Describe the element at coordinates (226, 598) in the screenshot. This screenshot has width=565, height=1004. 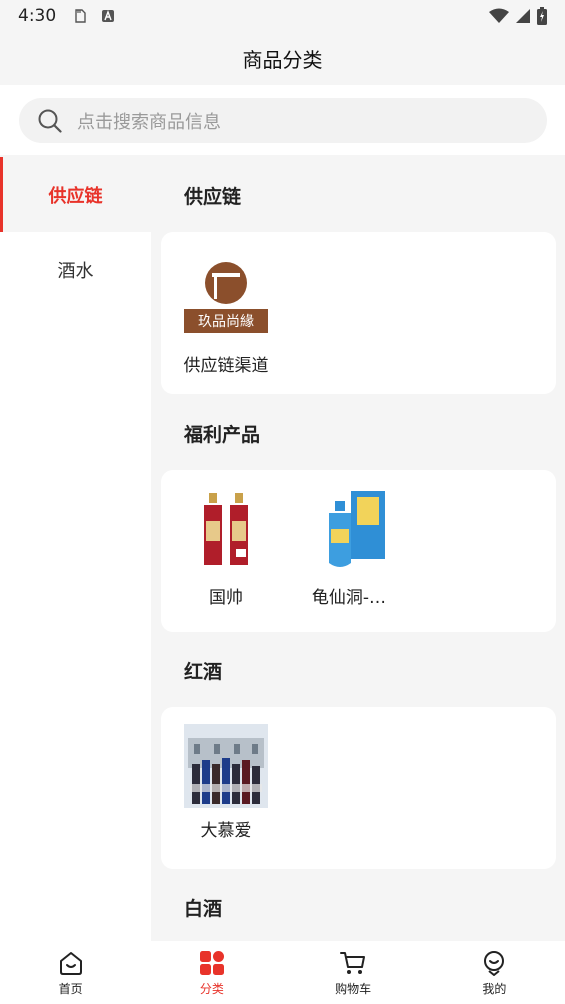
I see `product-name: 国帅` at that location.